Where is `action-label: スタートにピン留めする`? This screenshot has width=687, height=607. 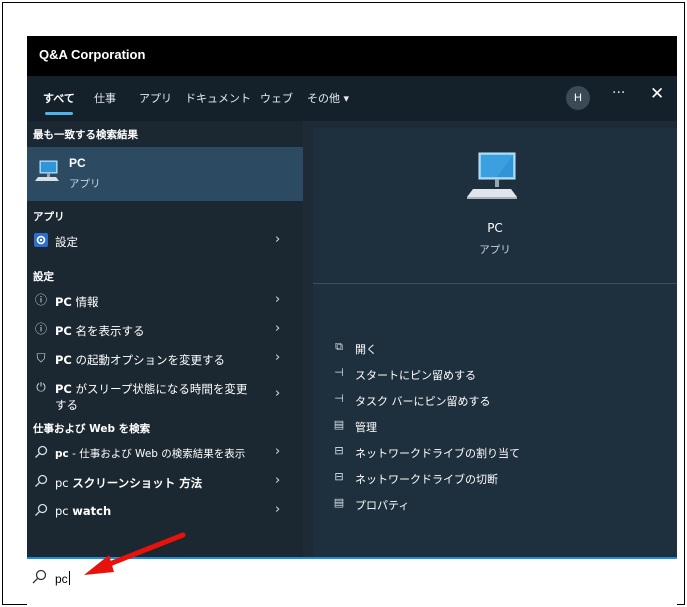 action-label: スタートにピン留めする is located at coordinates (415, 375).